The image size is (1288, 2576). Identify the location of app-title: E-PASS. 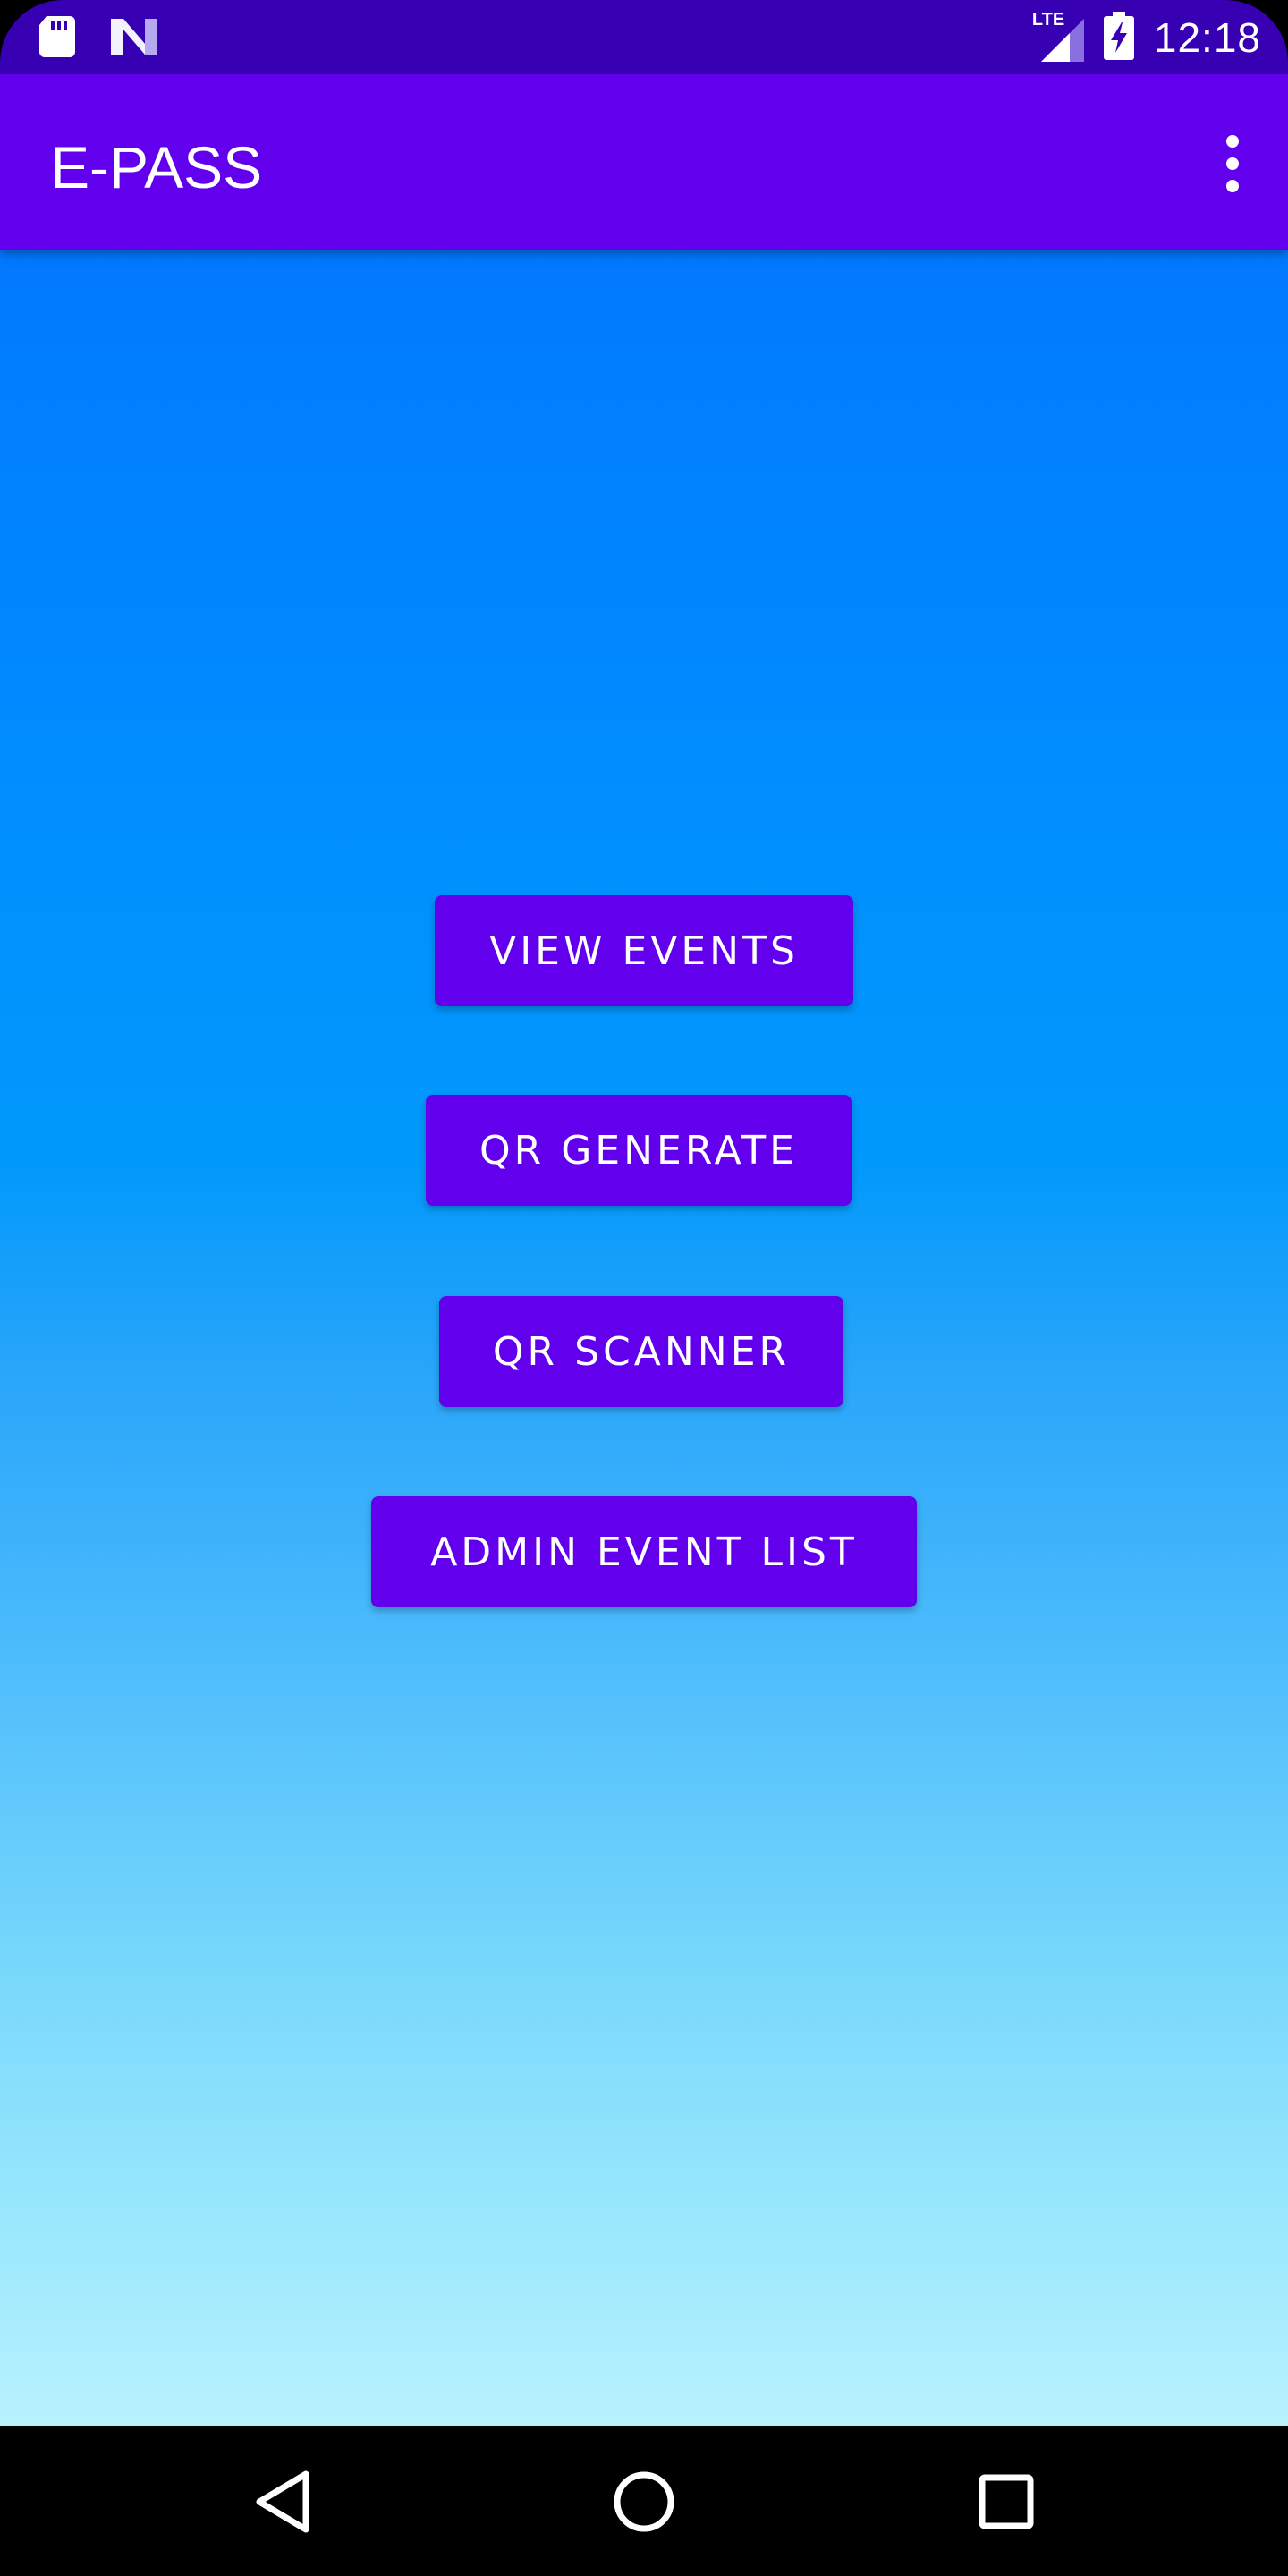
(156, 167).